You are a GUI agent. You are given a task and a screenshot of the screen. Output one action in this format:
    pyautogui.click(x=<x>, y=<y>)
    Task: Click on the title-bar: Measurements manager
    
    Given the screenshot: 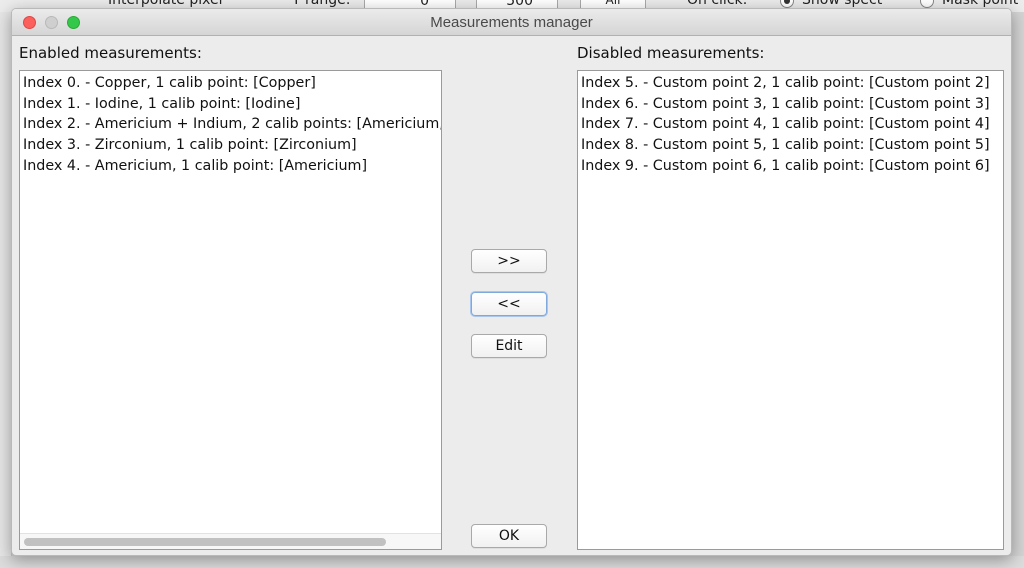 What is the action you would take?
    pyautogui.click(x=511, y=22)
    